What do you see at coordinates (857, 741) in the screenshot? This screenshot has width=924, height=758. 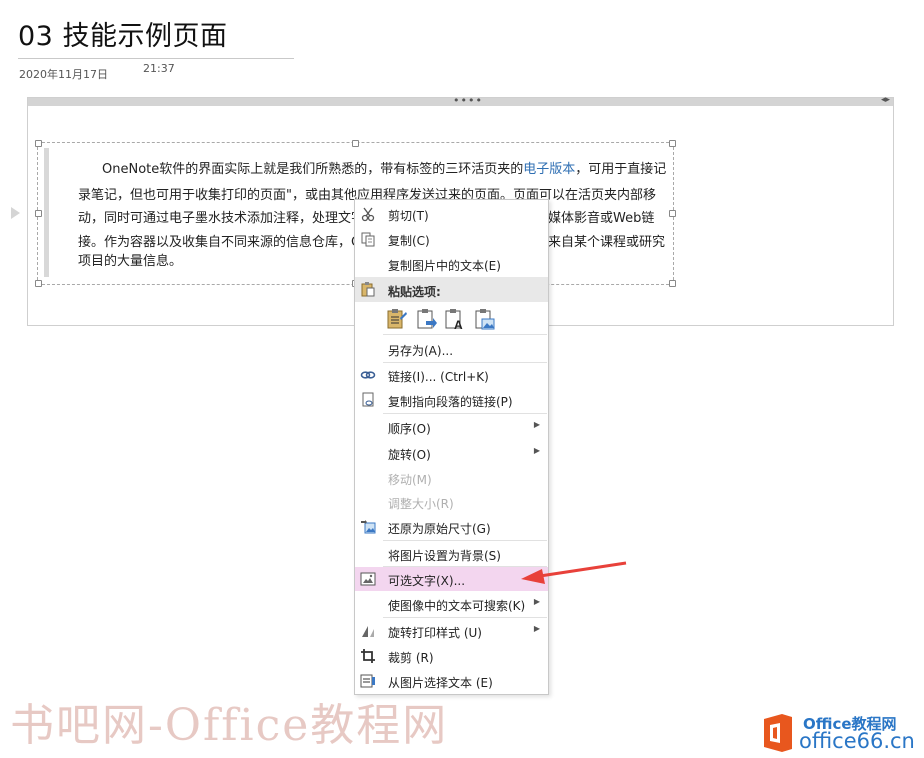 I see `branding-url: office66.cn` at bounding box center [857, 741].